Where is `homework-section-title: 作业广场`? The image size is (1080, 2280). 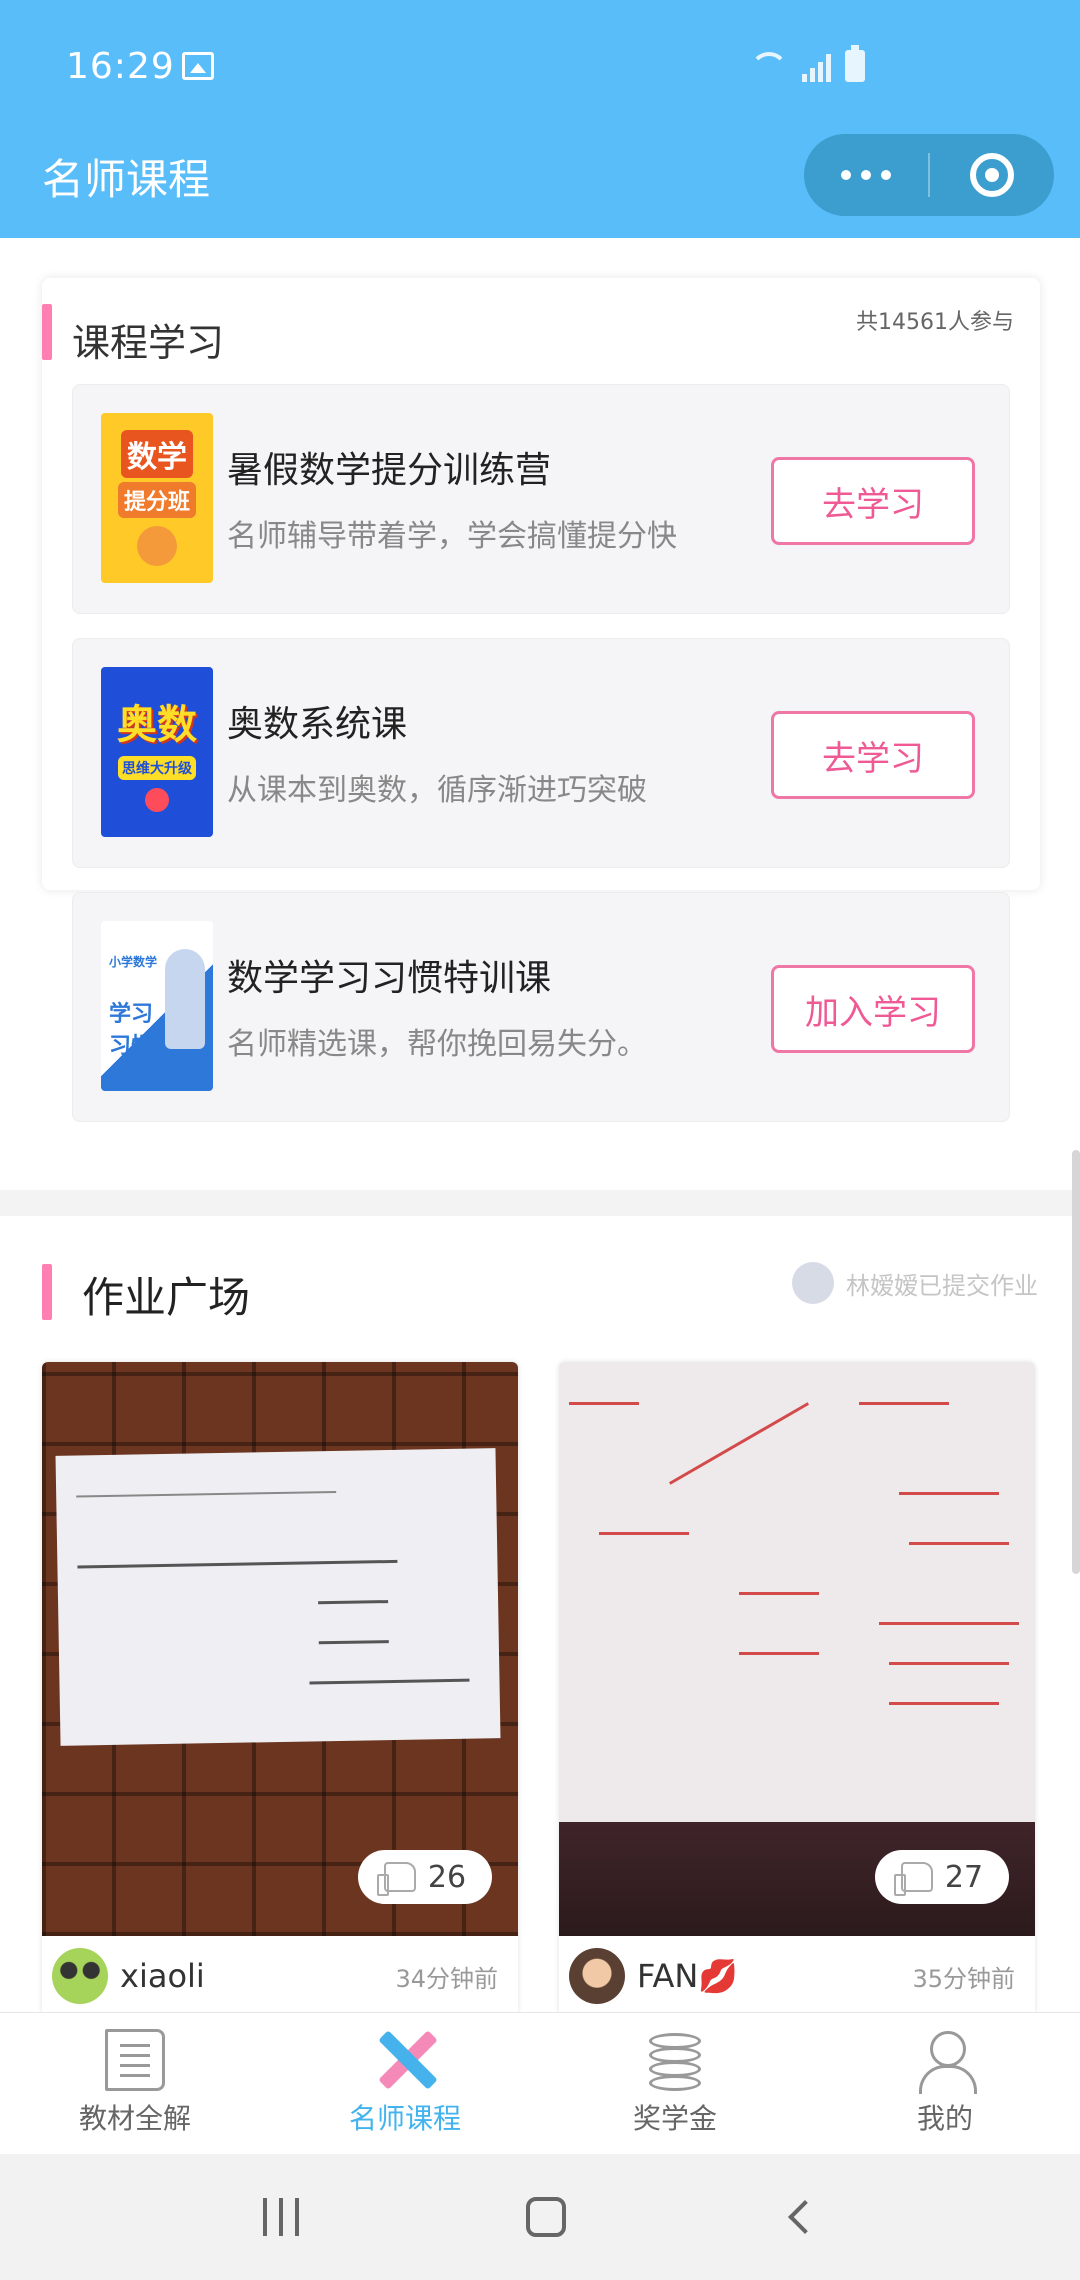 homework-section-title: 作业广场 is located at coordinates (166, 1297).